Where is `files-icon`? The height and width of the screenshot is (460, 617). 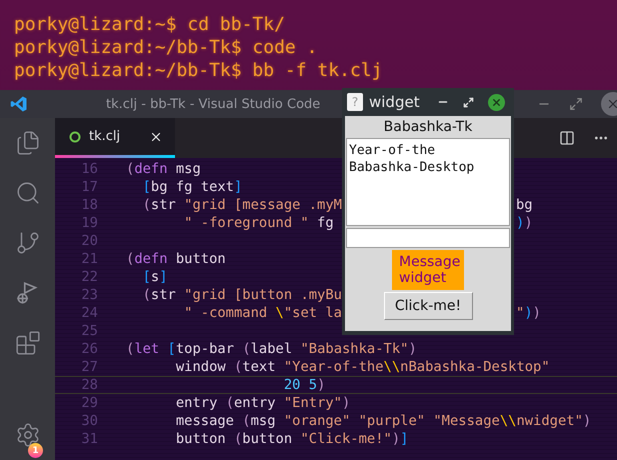
files-icon is located at coordinates (27, 143).